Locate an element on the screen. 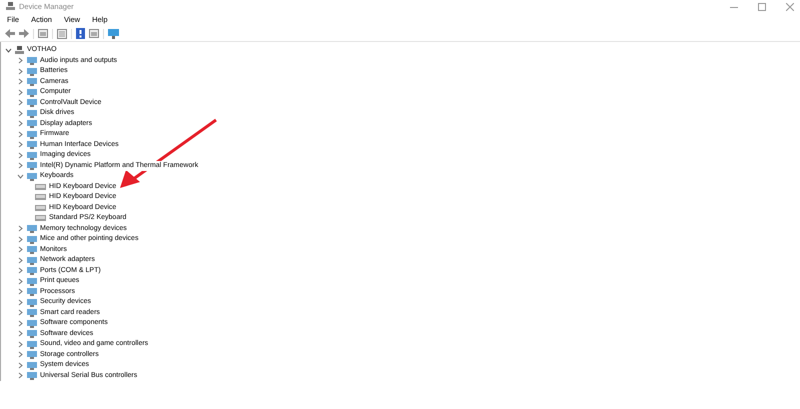 Image resolution: width=800 pixels, height=409 pixels. back-icon is located at coordinates (10, 33).